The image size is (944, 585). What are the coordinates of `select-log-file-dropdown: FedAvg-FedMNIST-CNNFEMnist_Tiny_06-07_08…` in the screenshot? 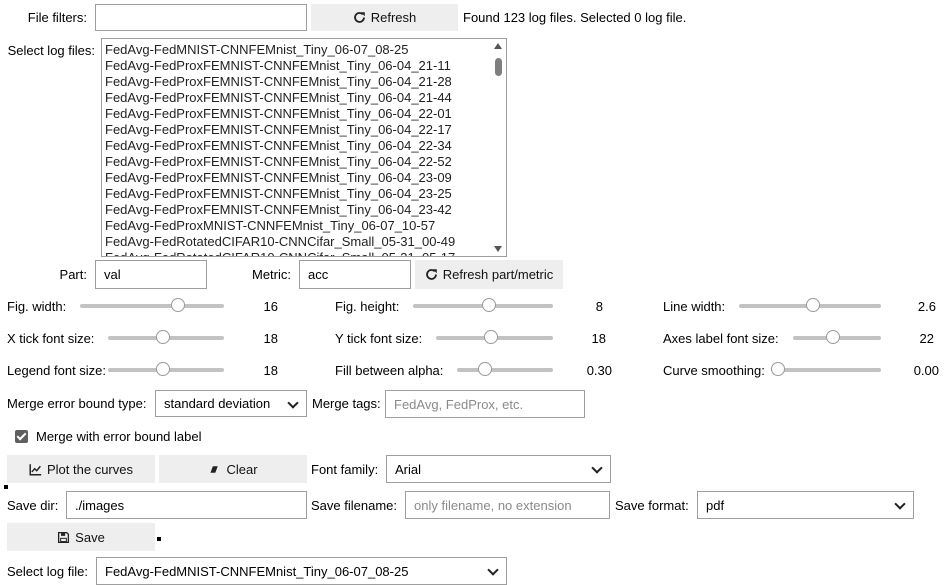 It's located at (301, 571).